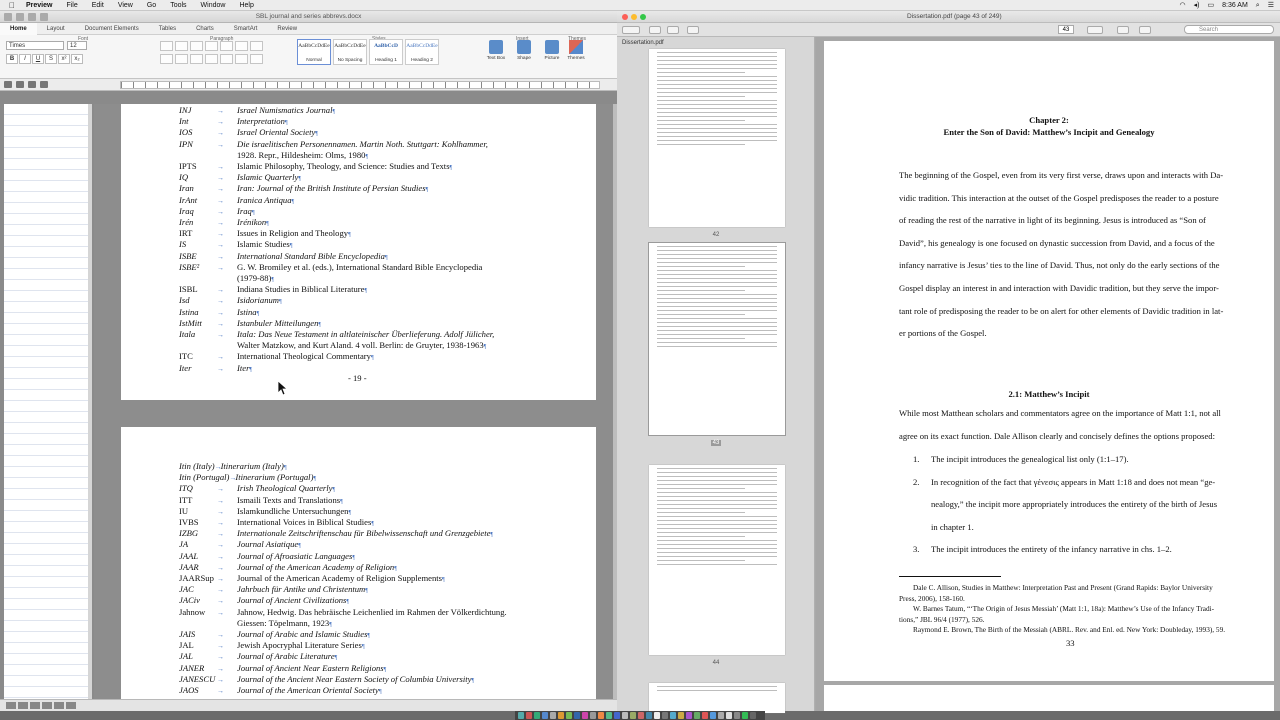  What do you see at coordinates (226, 46) in the screenshot?
I see `increase-indent-button` at bounding box center [226, 46].